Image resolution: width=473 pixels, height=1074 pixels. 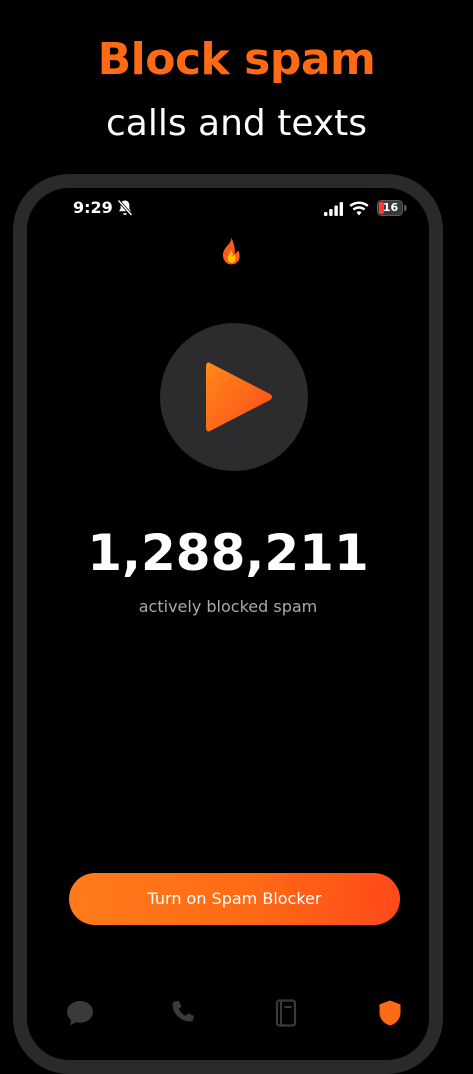 What do you see at coordinates (228, 553) in the screenshot?
I see `blocked-count: 1,288,211` at bounding box center [228, 553].